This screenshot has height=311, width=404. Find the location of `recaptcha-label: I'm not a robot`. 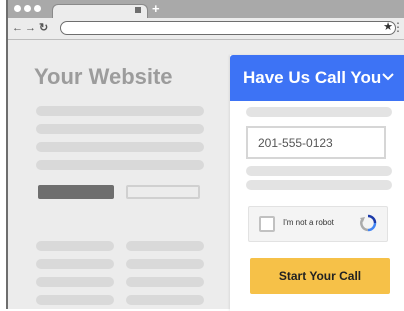

recaptcha-label: I'm not a robot is located at coordinates (308, 222).